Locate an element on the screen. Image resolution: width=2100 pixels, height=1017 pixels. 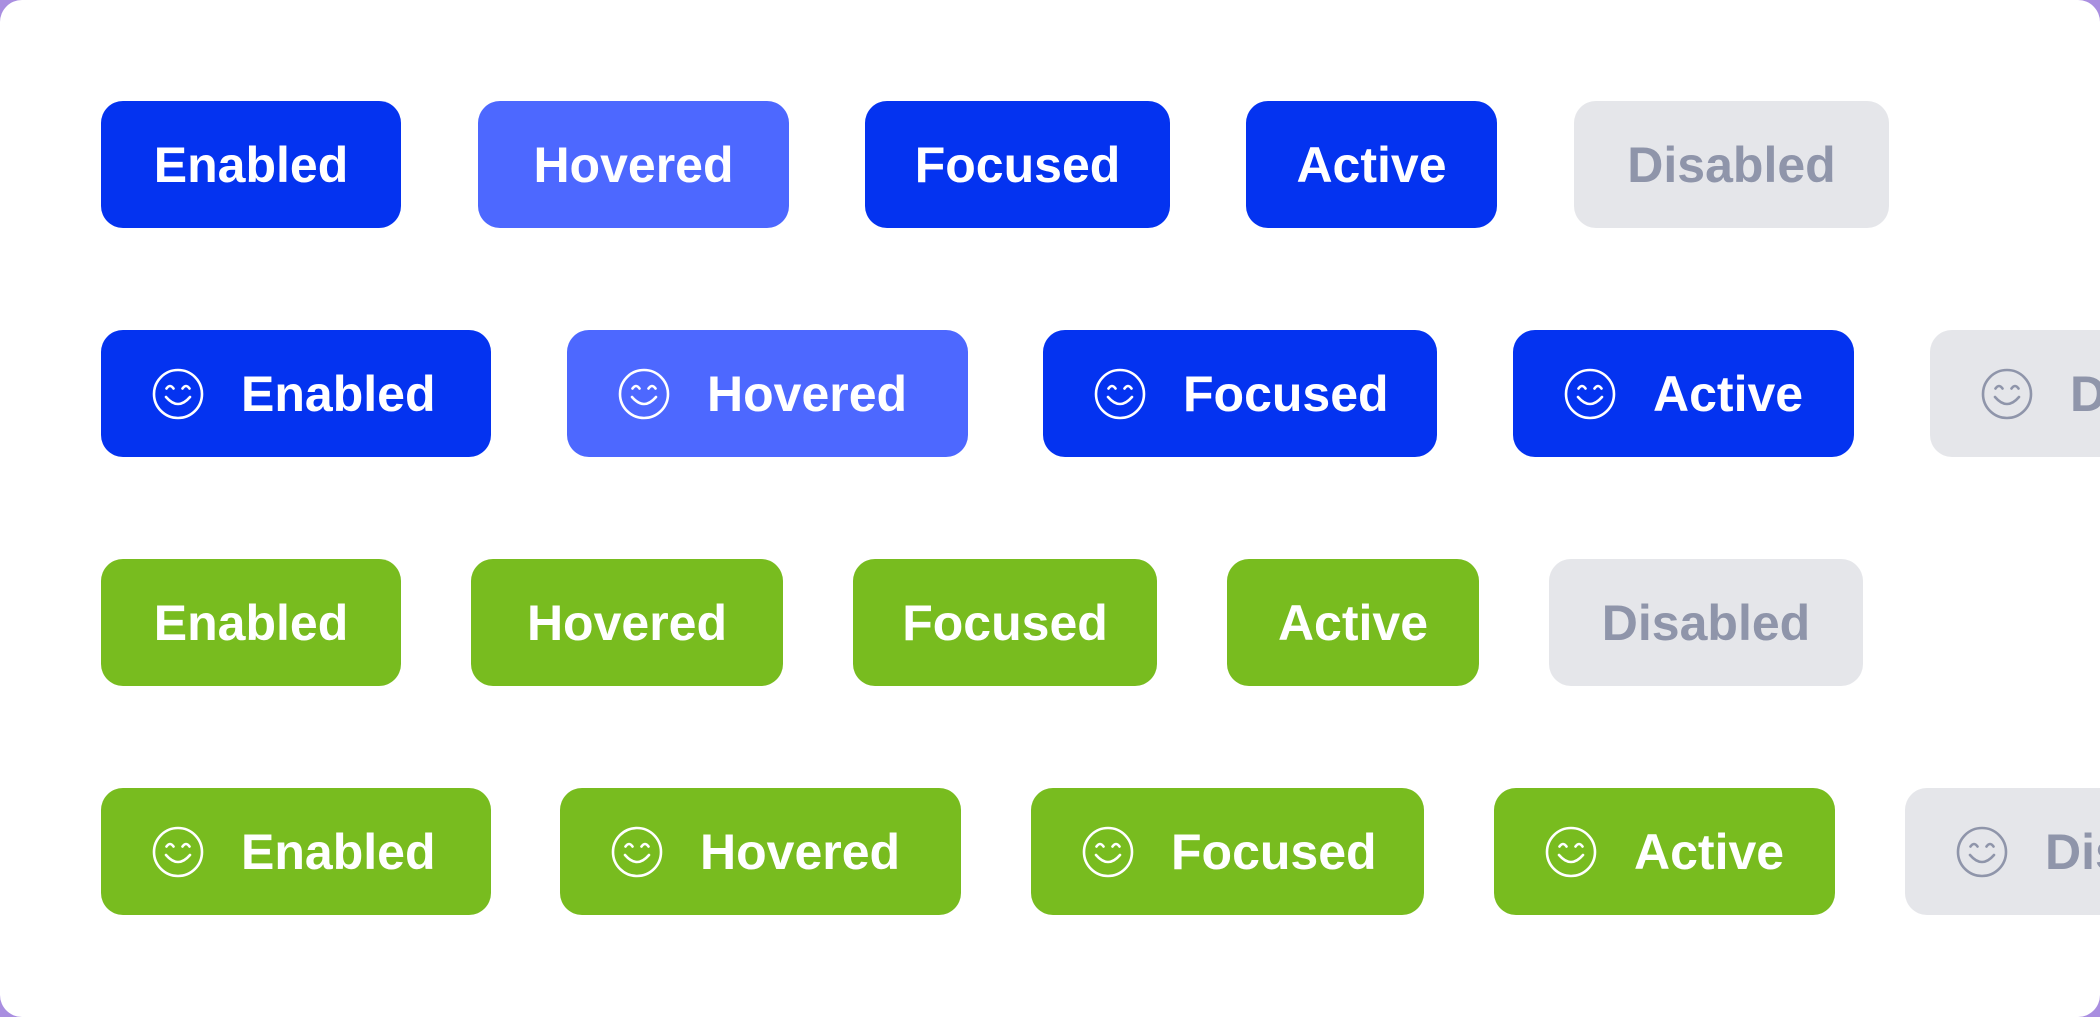
green-disabled-button: Disabled is located at coordinates (1706, 622).